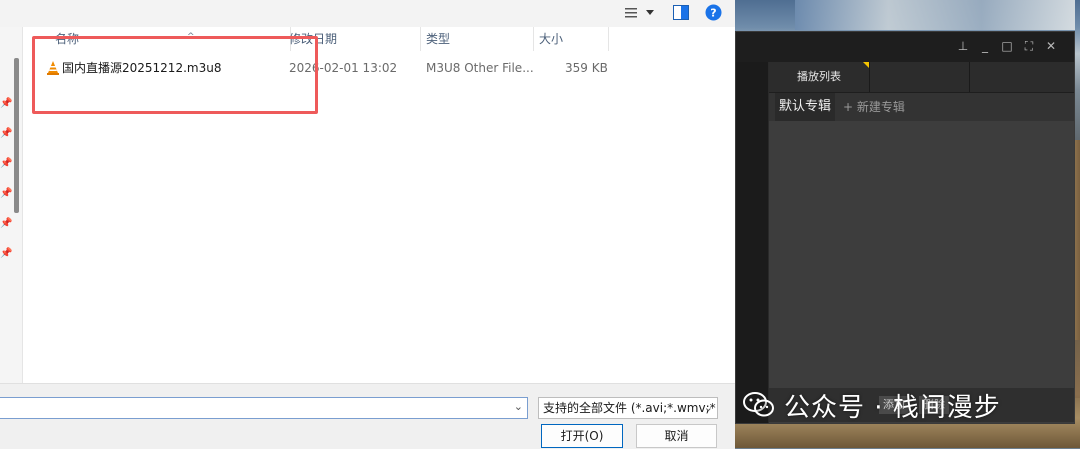 Image resolution: width=1080 pixels, height=449 pixels. What do you see at coordinates (11, 205) in the screenshot?
I see `navigation-pane: 📌 📌 📌 📌 📌 📌` at bounding box center [11, 205].